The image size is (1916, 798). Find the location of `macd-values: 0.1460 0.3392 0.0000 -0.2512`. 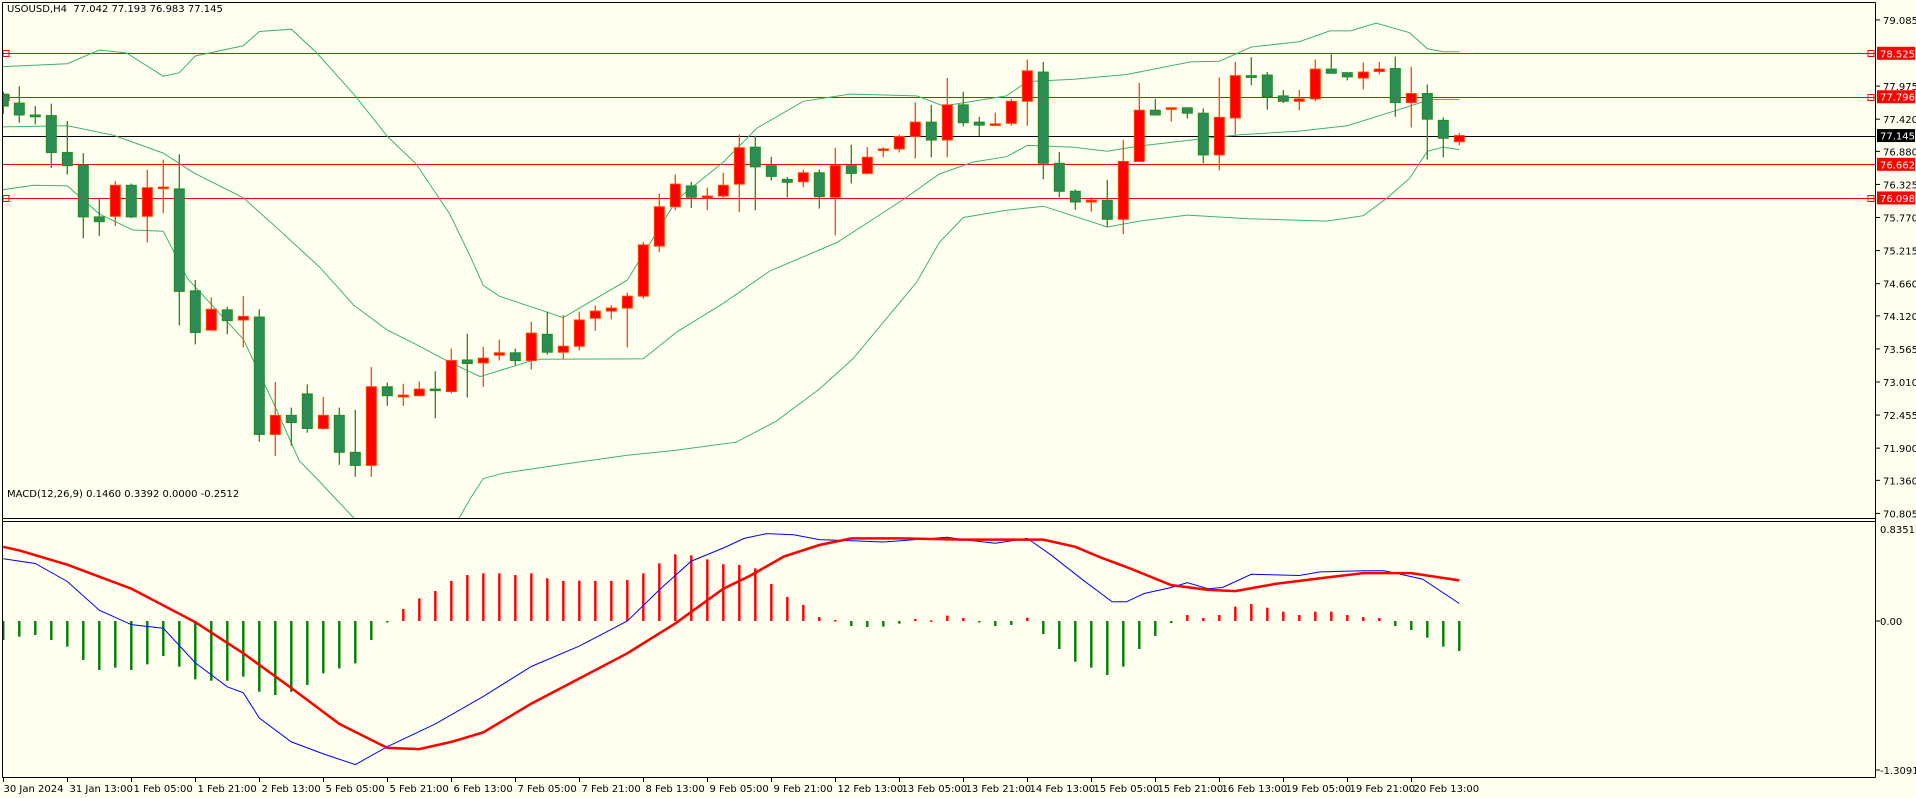

macd-values: 0.1460 0.3392 0.0000 -0.2512 is located at coordinates (163, 494).